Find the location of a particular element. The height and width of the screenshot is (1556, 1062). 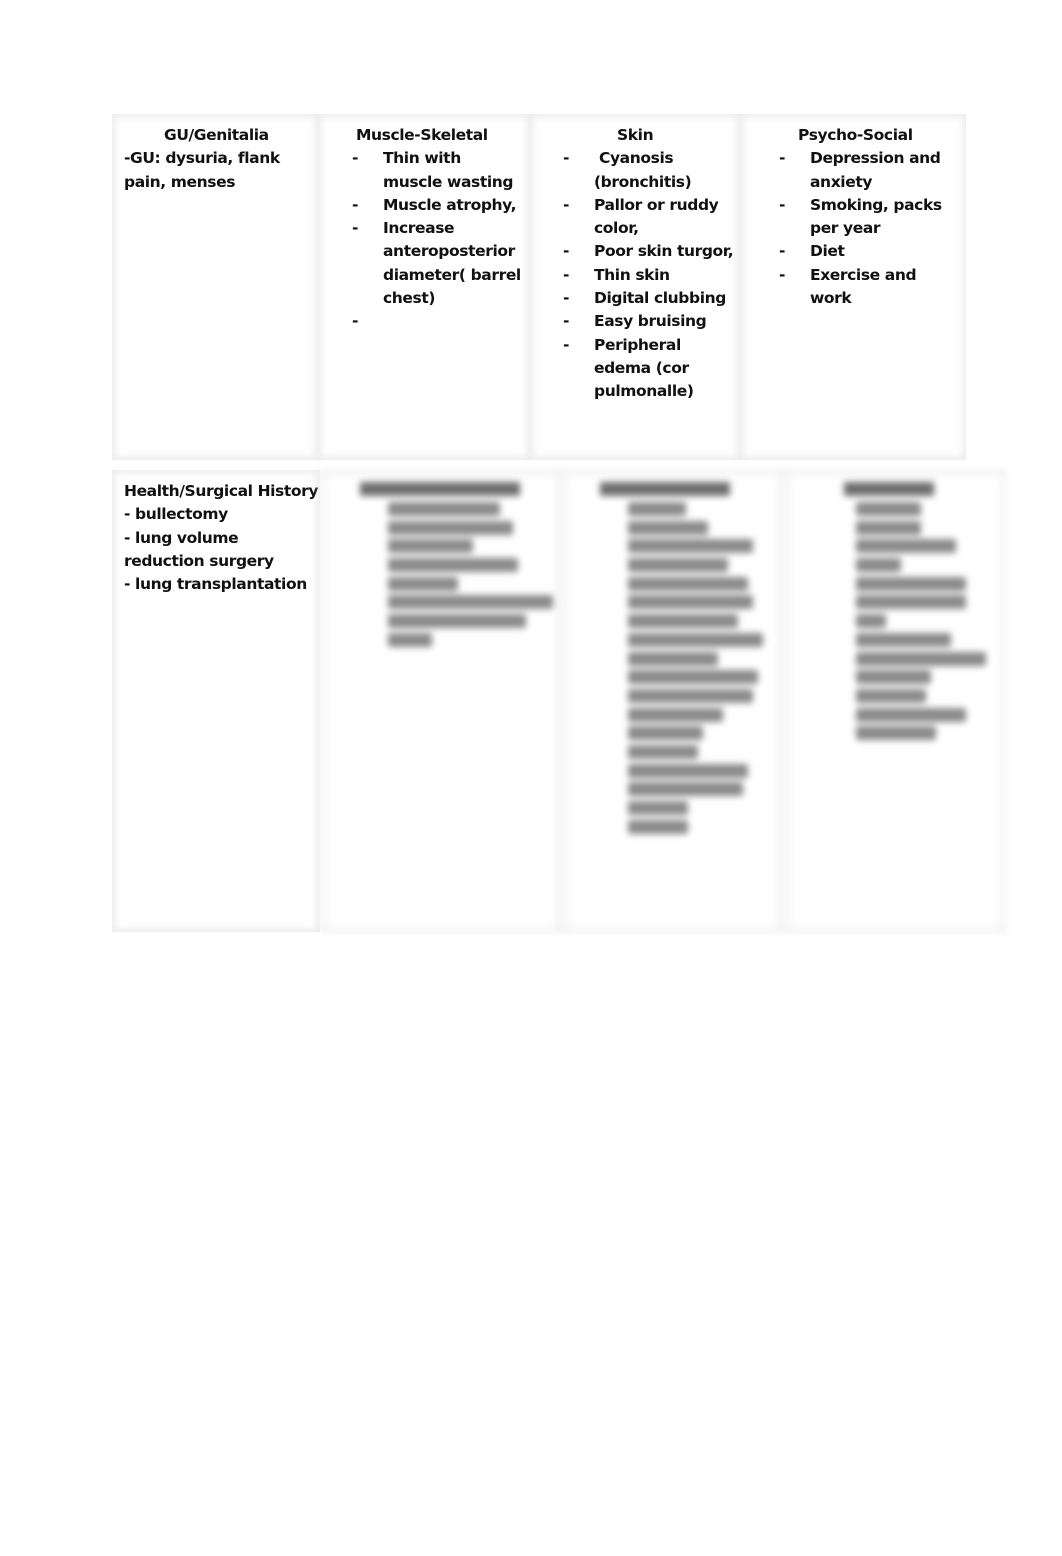

list-item: - Thin skin is located at coordinates (648, 275).